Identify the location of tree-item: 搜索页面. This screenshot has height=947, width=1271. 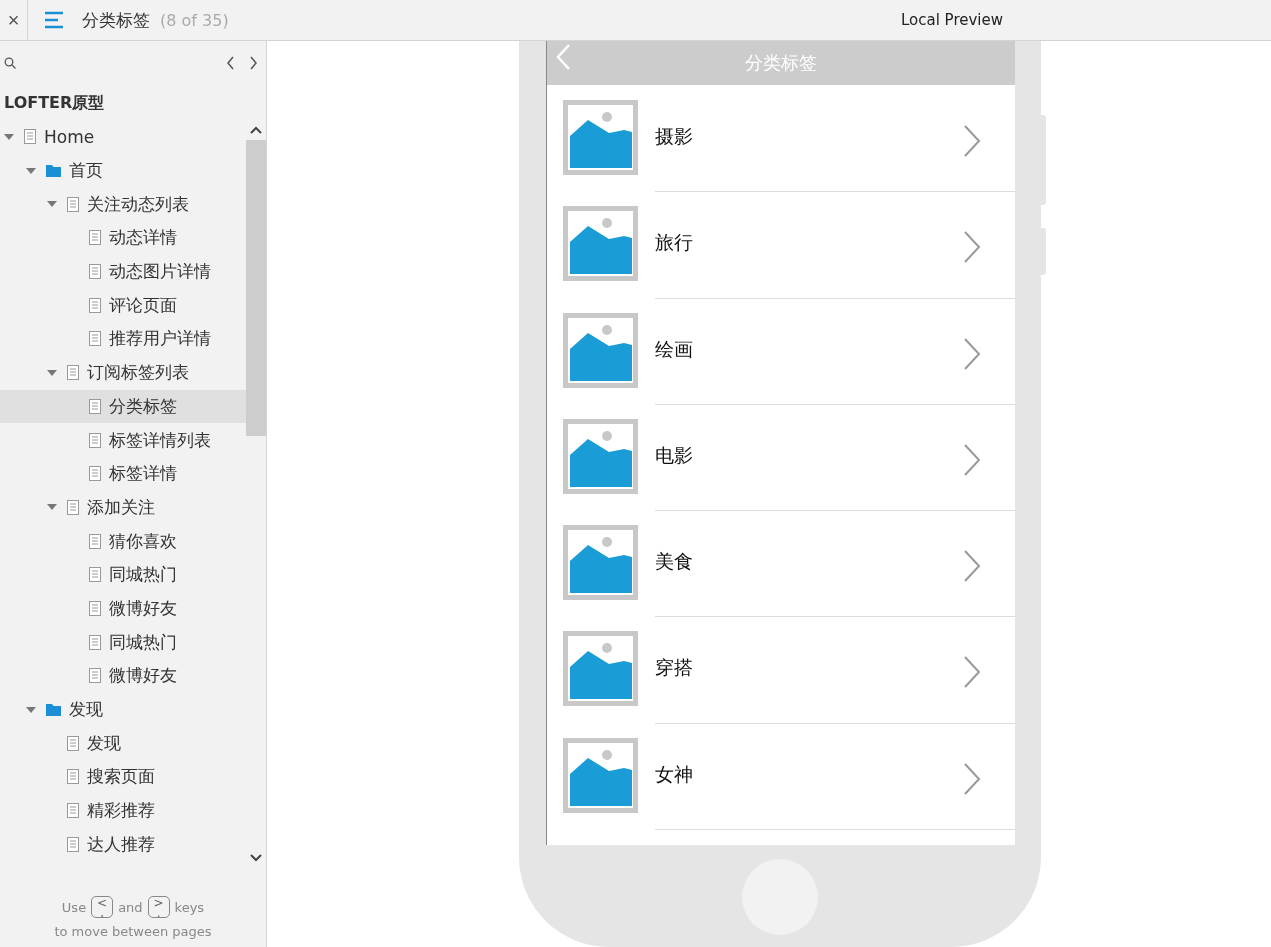
(123, 777).